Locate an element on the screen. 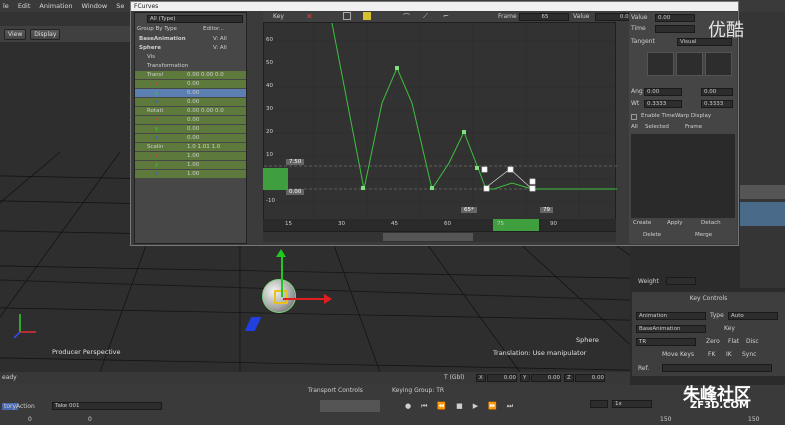  ik-button: IK is located at coordinates (729, 354).